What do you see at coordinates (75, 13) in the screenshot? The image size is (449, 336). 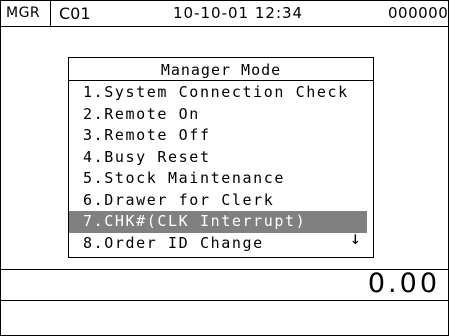 I see `clerk-indicator: C01` at bounding box center [75, 13].